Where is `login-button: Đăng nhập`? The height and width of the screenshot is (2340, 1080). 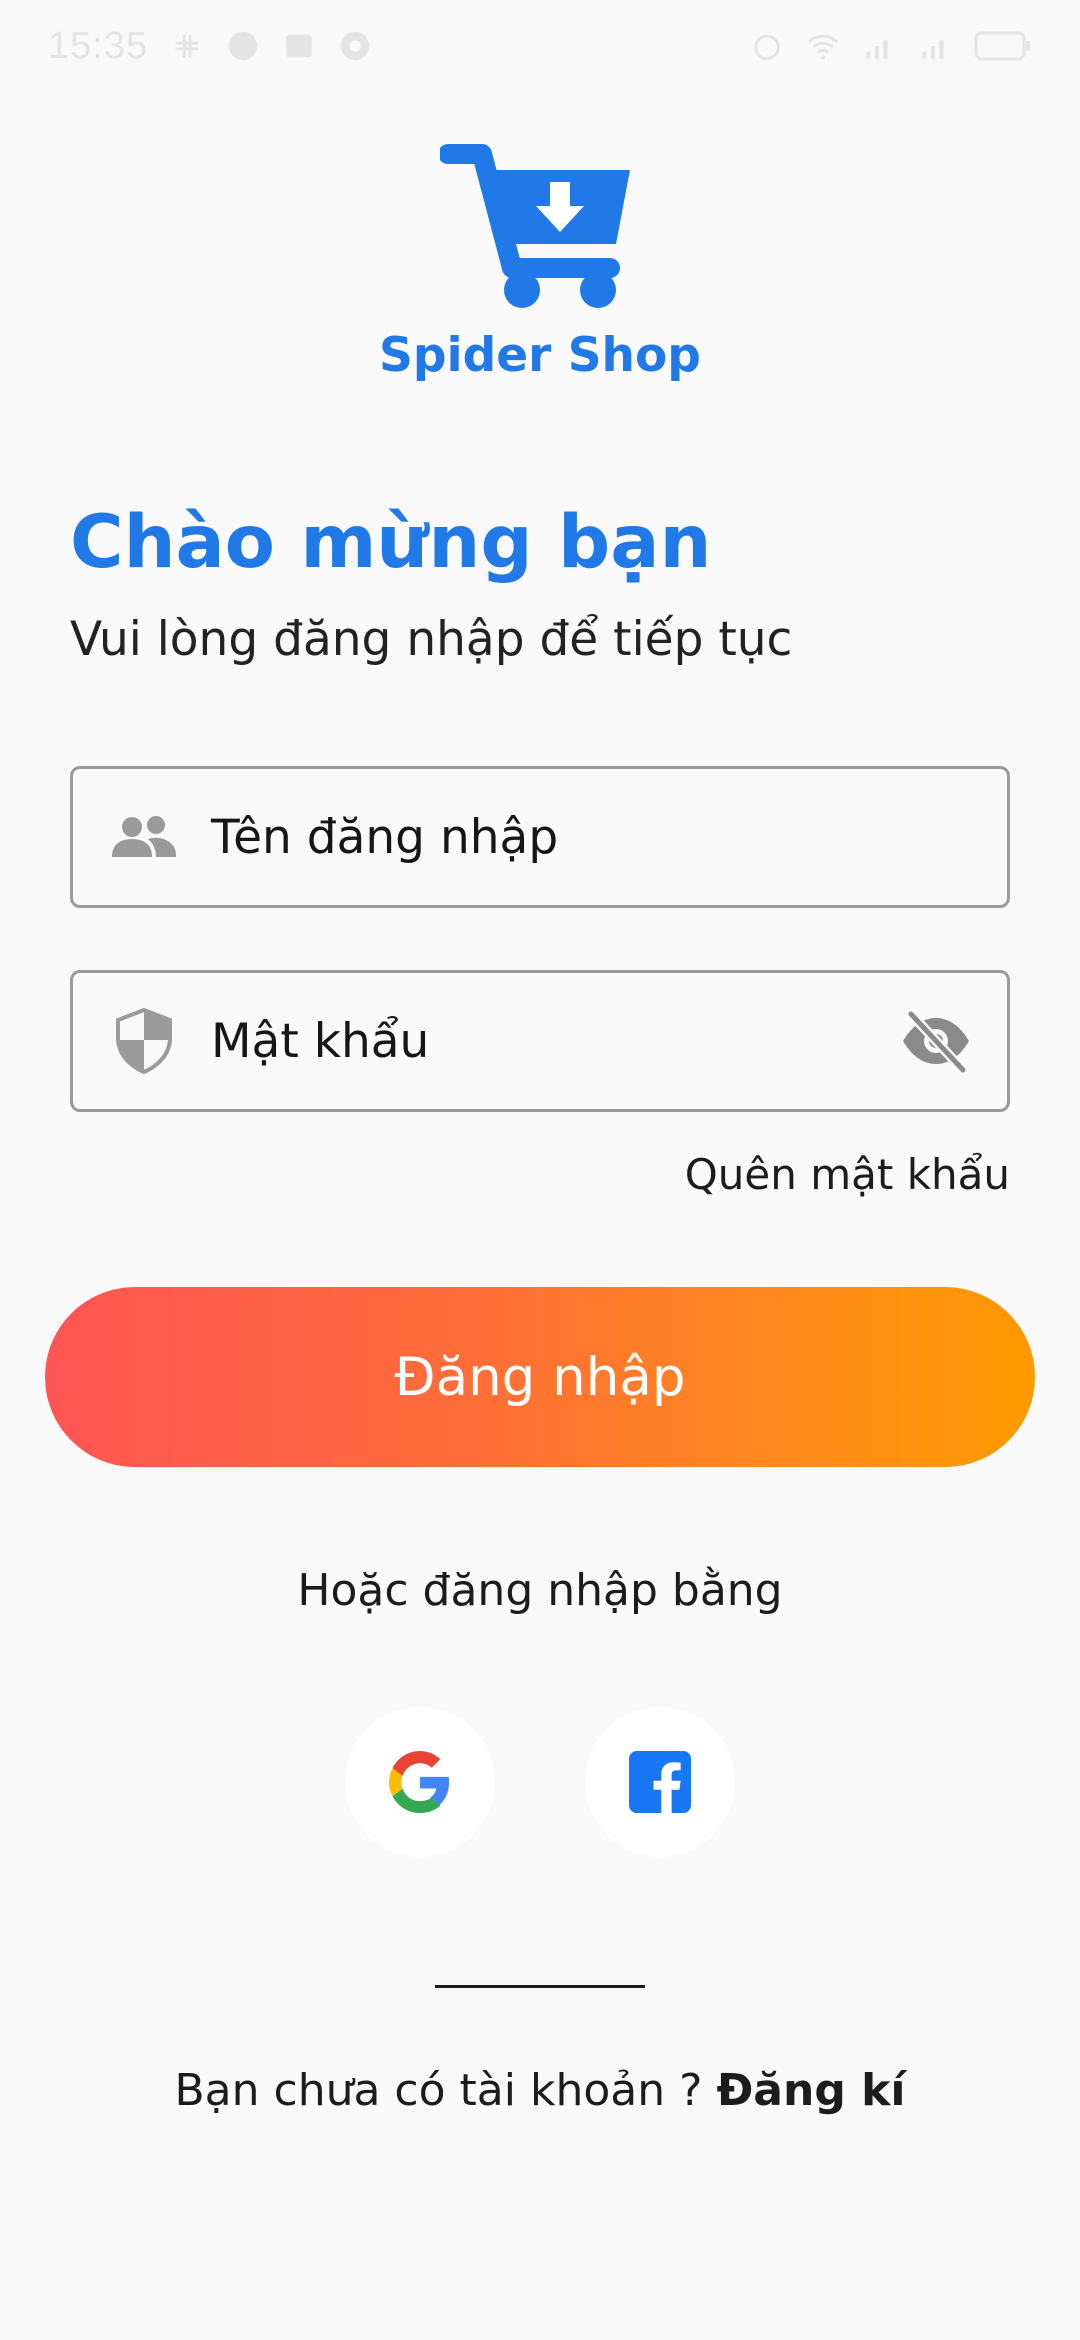
login-button: Đăng nhập is located at coordinates (540, 1377).